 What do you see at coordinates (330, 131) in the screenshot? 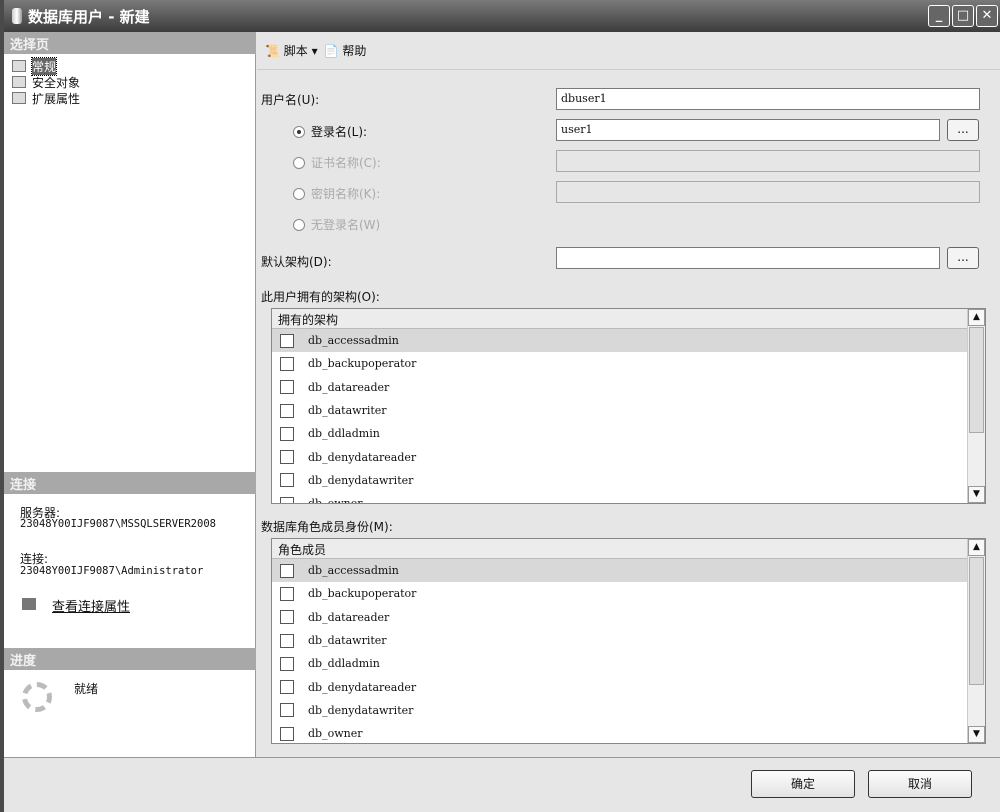
I see `login-radio: 登录名(L):` at bounding box center [330, 131].